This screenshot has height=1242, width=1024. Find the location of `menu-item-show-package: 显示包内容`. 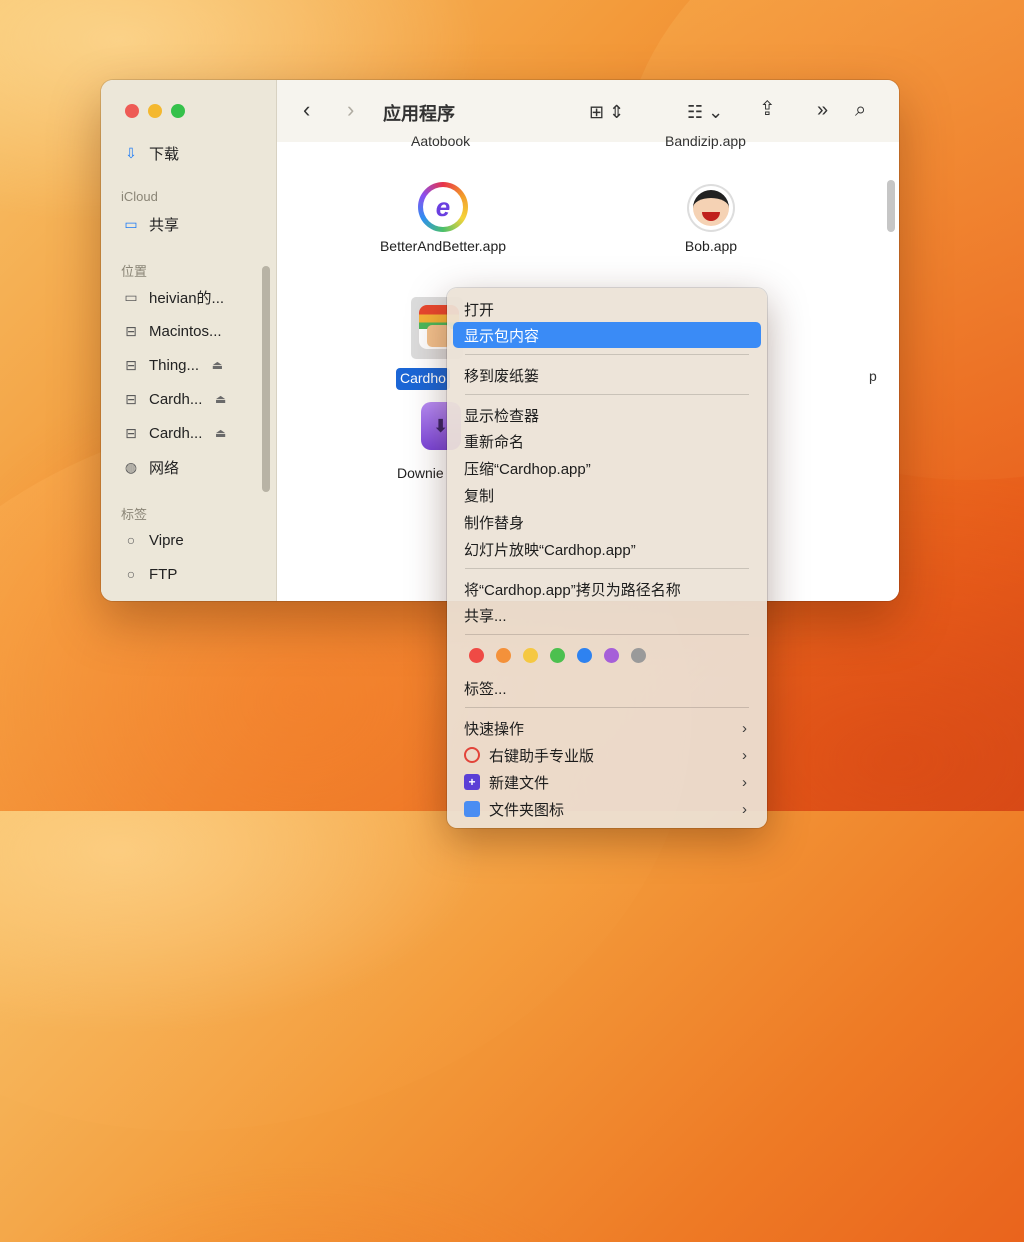

menu-item-show-package: 显示包内容 is located at coordinates (607, 335).